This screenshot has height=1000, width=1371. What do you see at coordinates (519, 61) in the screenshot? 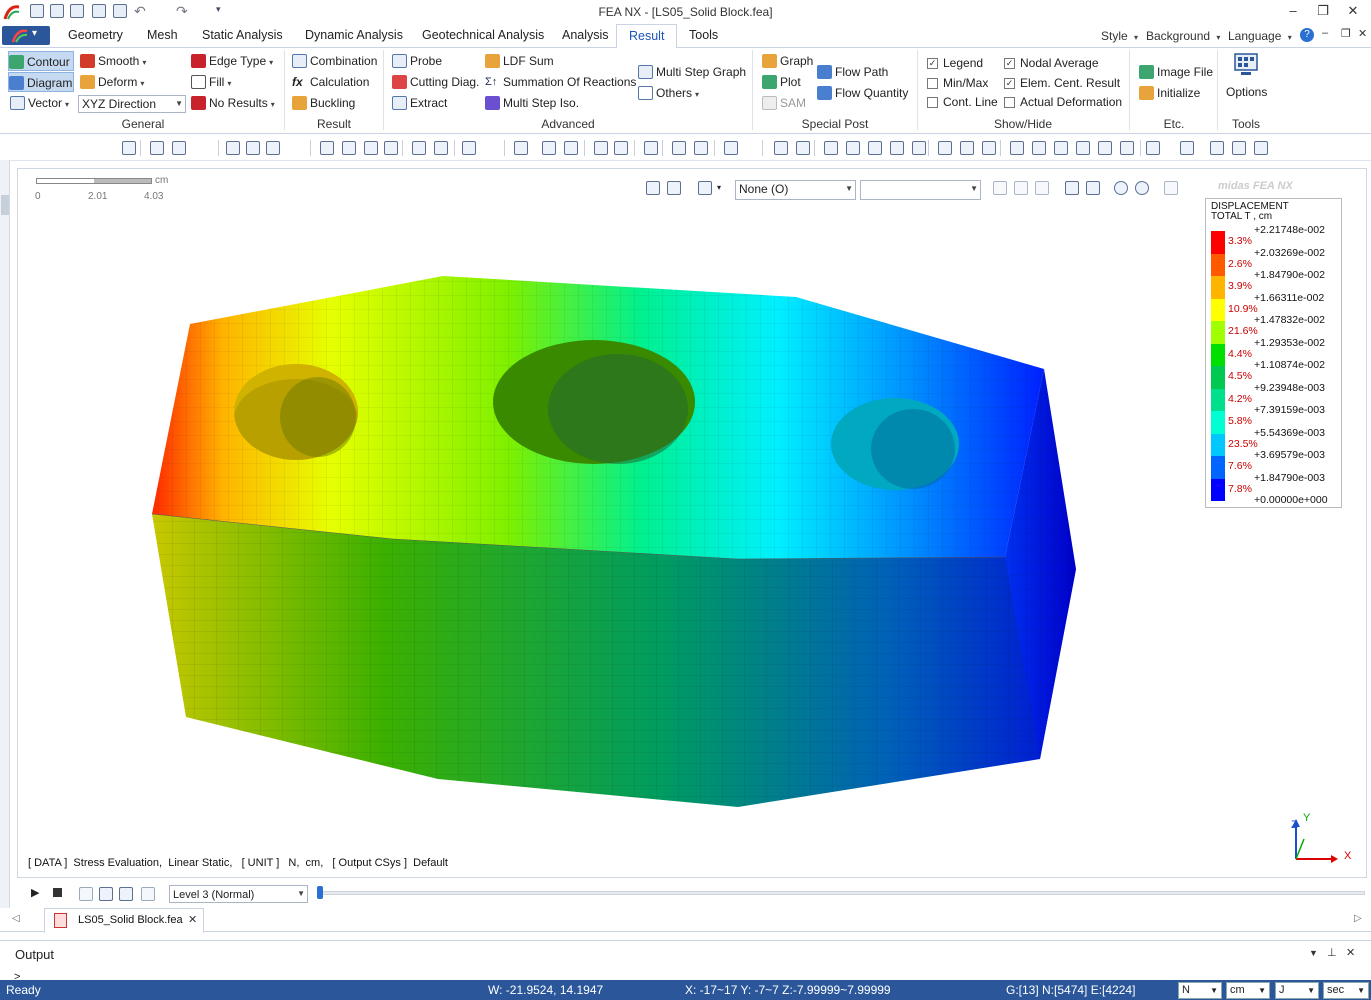
I see `ldf-sum-button: LDF Sum` at bounding box center [519, 61].